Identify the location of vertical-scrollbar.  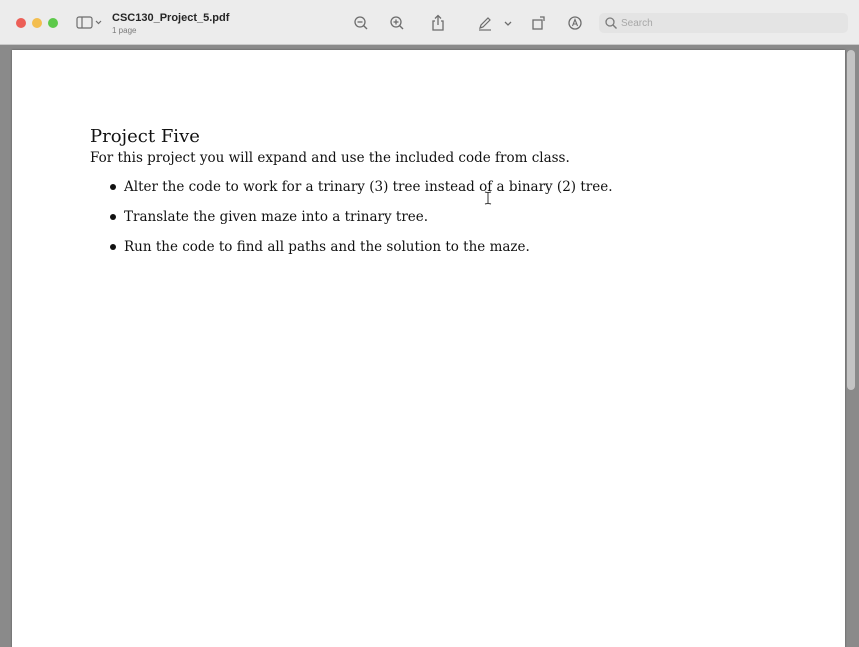
(851, 220).